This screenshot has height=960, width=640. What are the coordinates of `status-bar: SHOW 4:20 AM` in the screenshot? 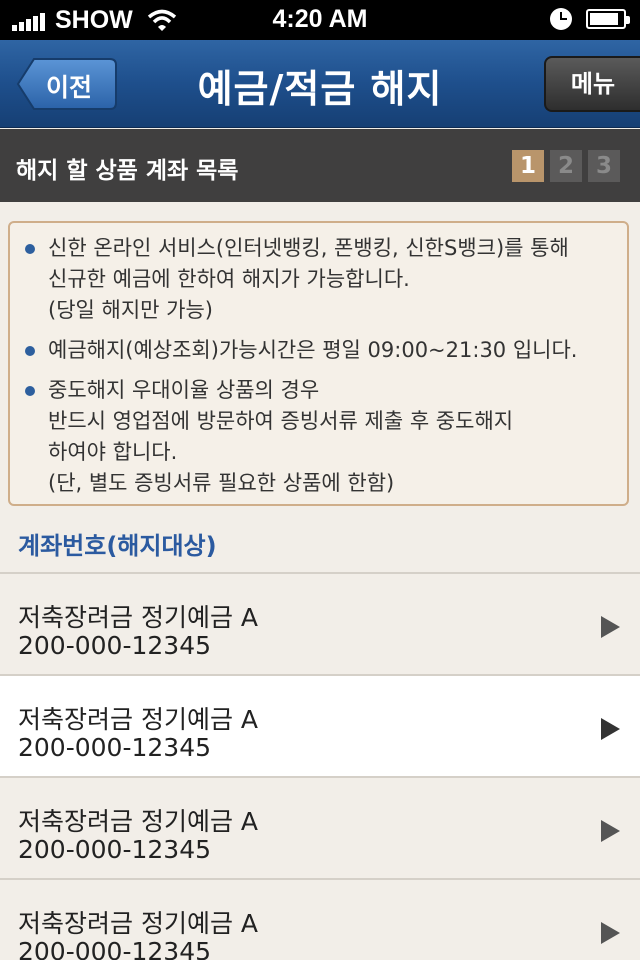 It's located at (320, 20).